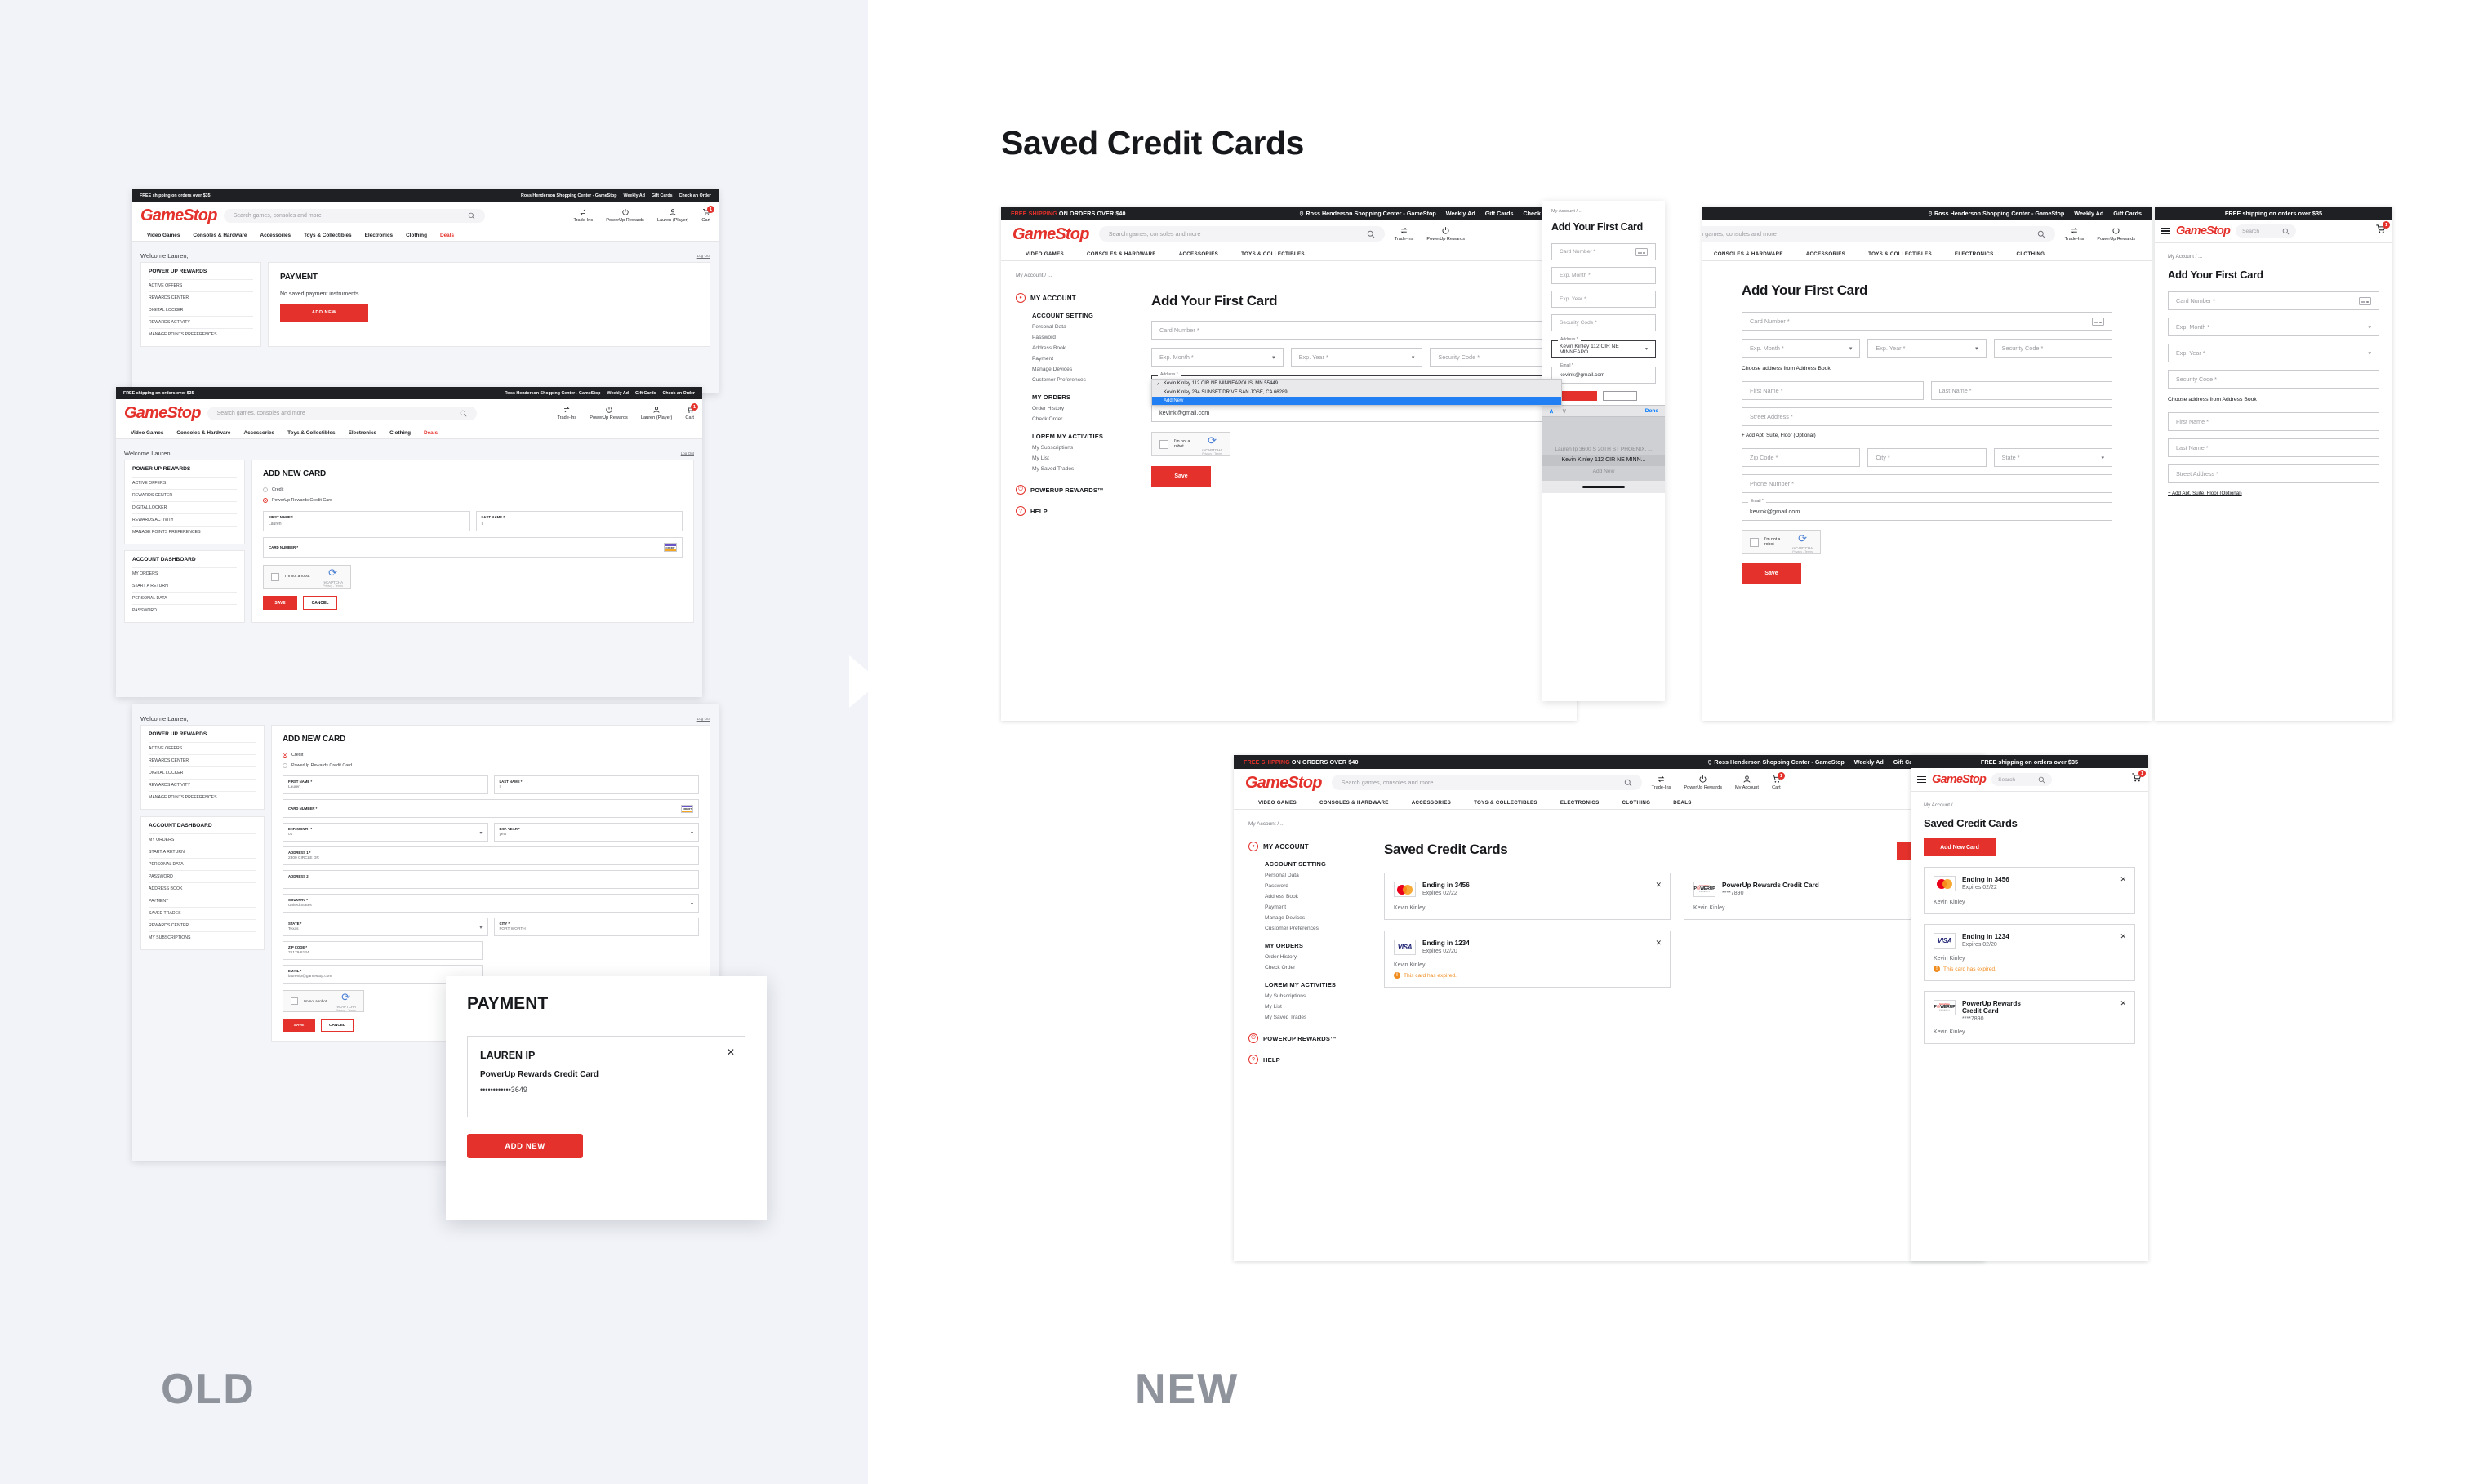 The height and width of the screenshot is (1484, 2492). Describe the element at coordinates (366, 521) in the screenshot. I see `first-name-field: FIRST NAME * Lauren` at that location.